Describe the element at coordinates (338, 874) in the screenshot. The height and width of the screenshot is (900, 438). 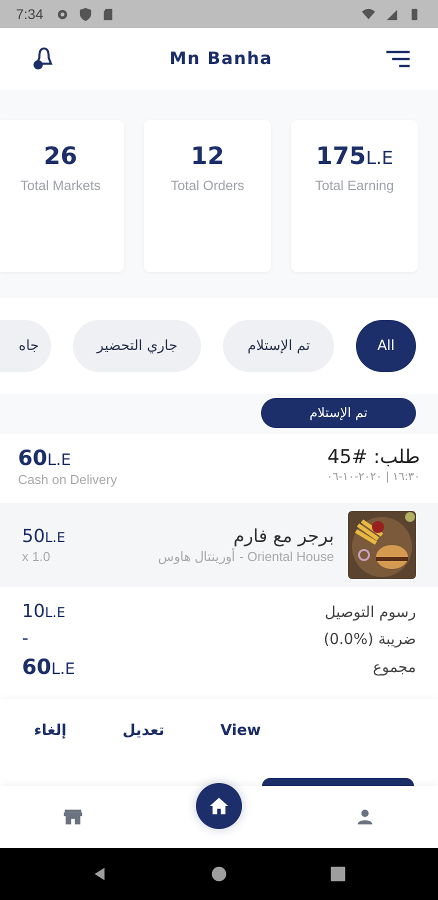
I see `recents-icon` at that location.